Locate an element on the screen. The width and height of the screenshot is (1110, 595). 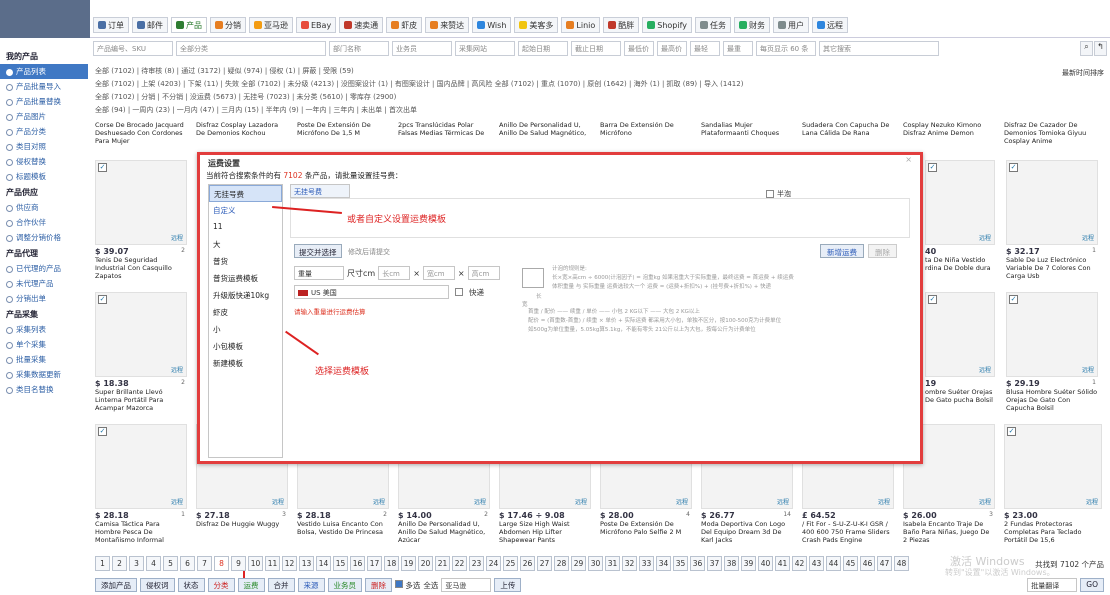
tab-4: 亚马逊 is located at coordinates (271, 25).